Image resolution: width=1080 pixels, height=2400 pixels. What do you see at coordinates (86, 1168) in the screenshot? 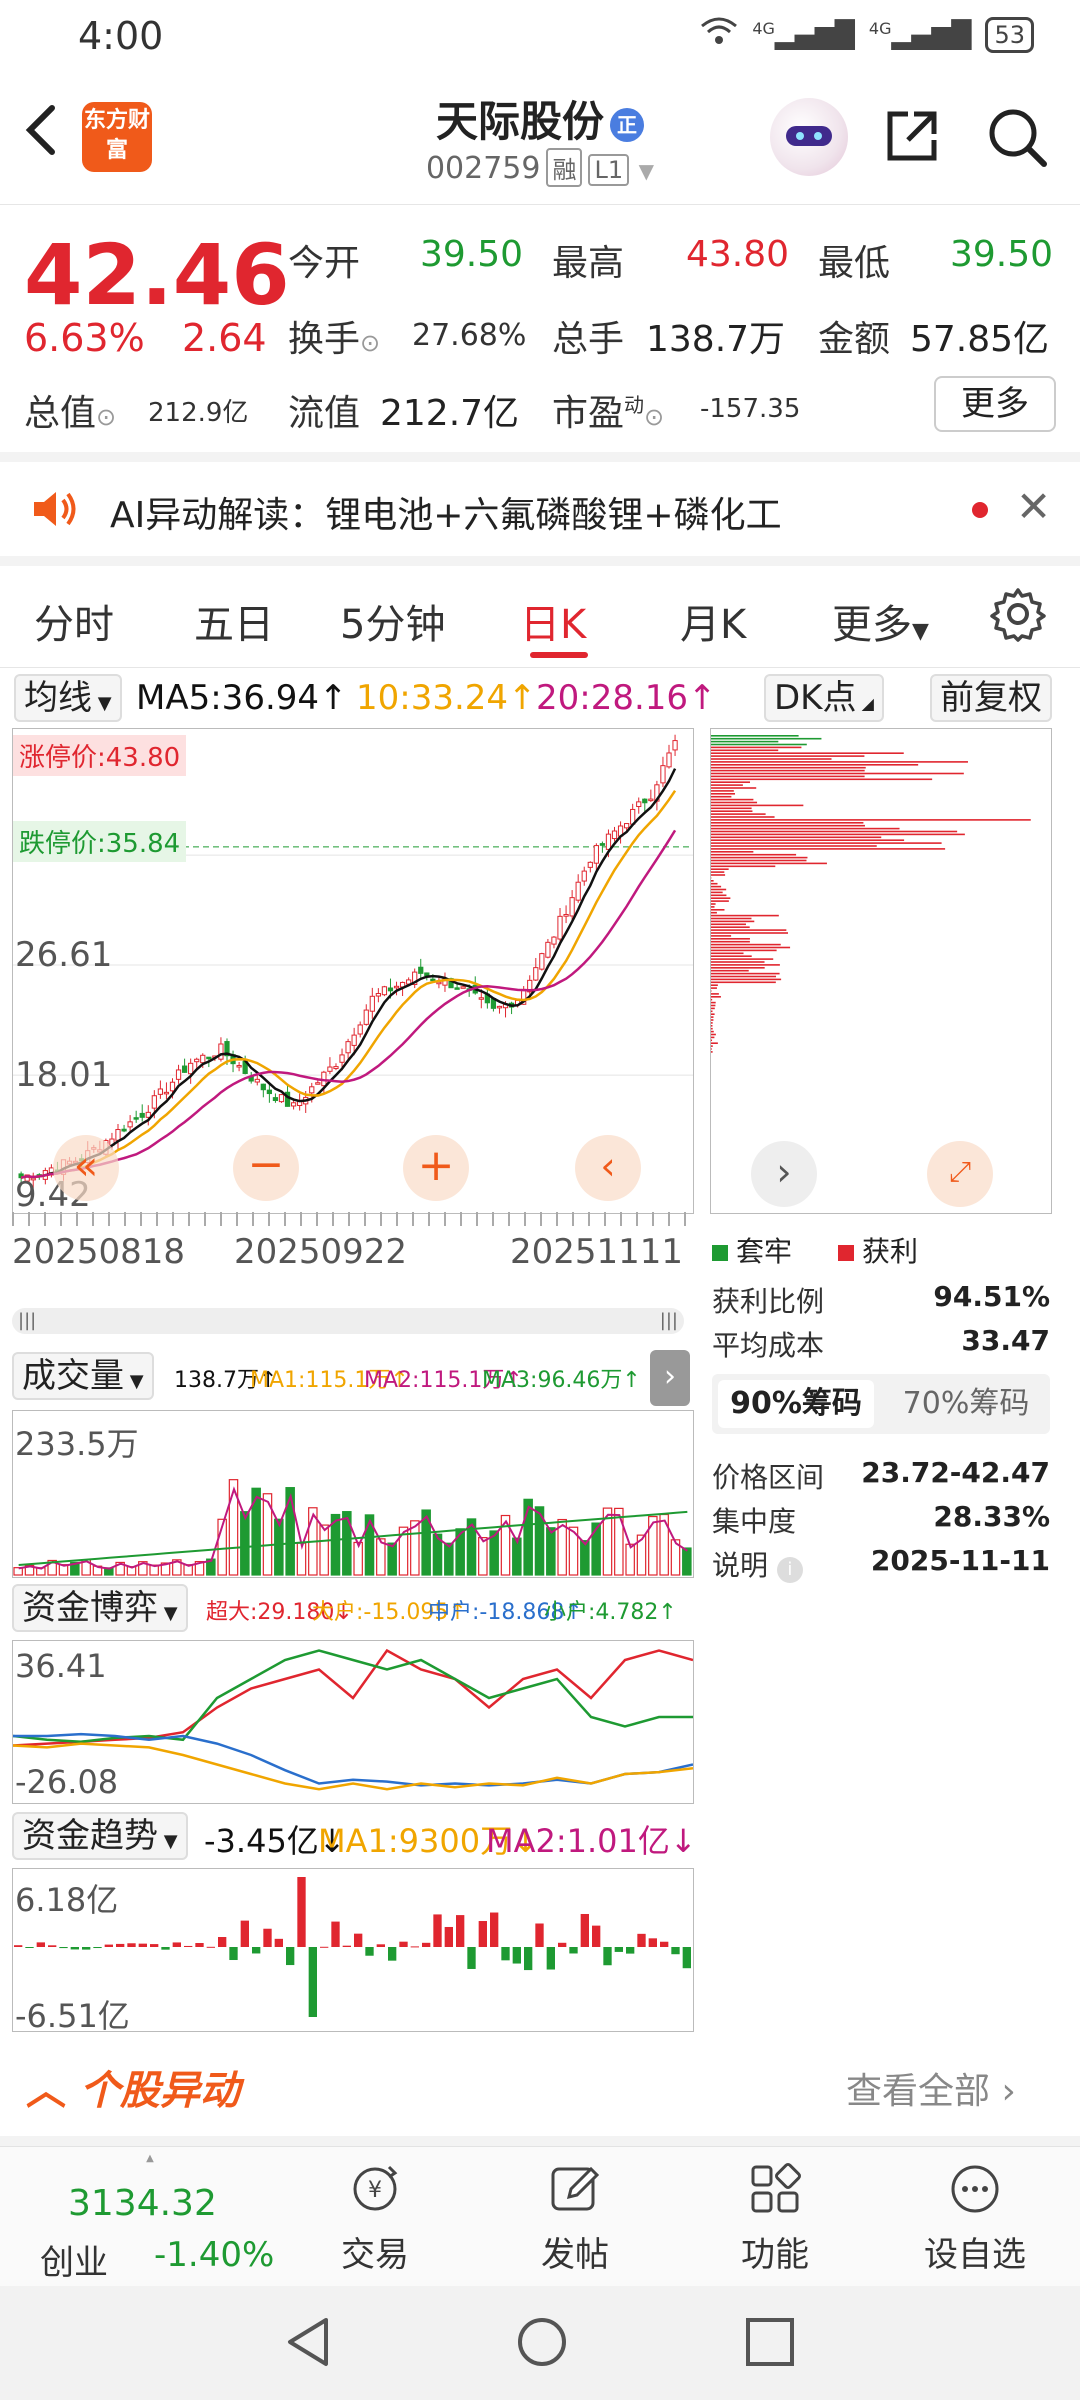
I see `rewind-icon: «` at bounding box center [86, 1168].